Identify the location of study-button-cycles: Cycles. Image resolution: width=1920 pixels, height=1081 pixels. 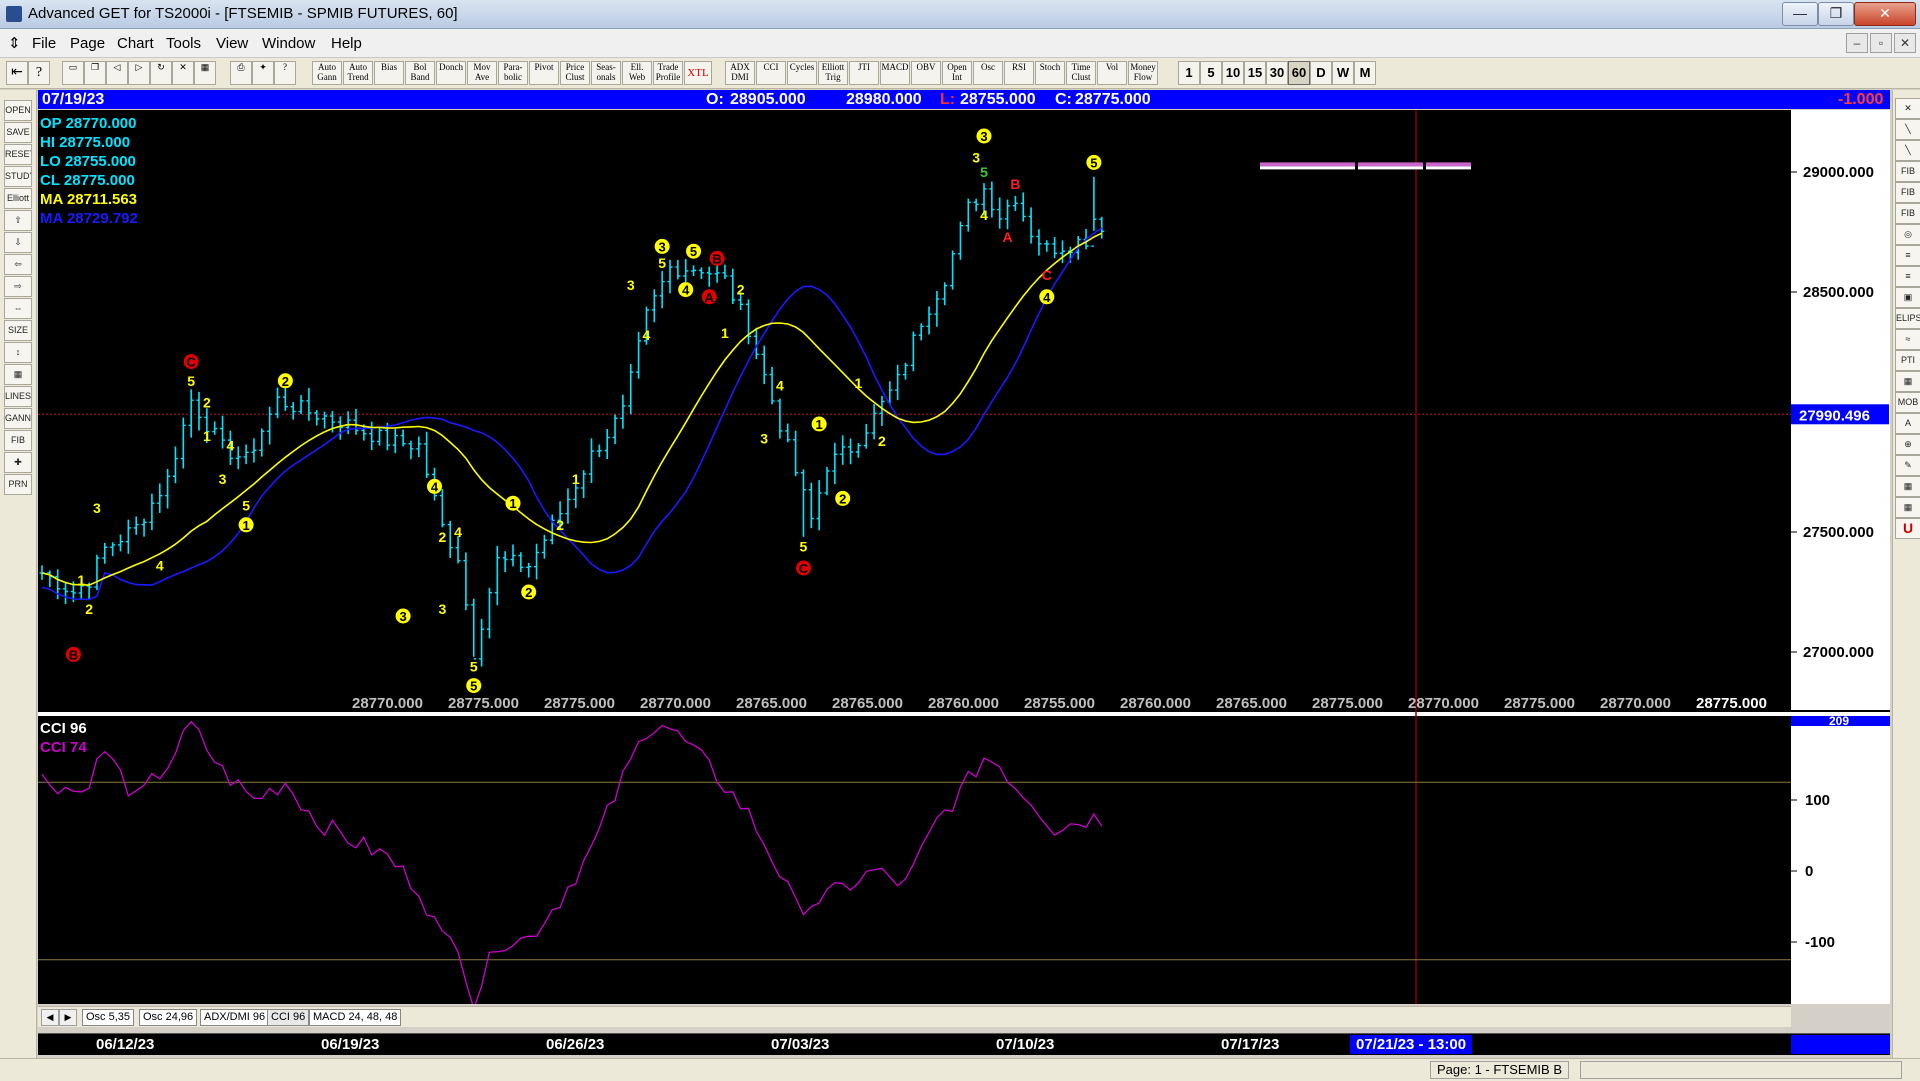
(802, 73).